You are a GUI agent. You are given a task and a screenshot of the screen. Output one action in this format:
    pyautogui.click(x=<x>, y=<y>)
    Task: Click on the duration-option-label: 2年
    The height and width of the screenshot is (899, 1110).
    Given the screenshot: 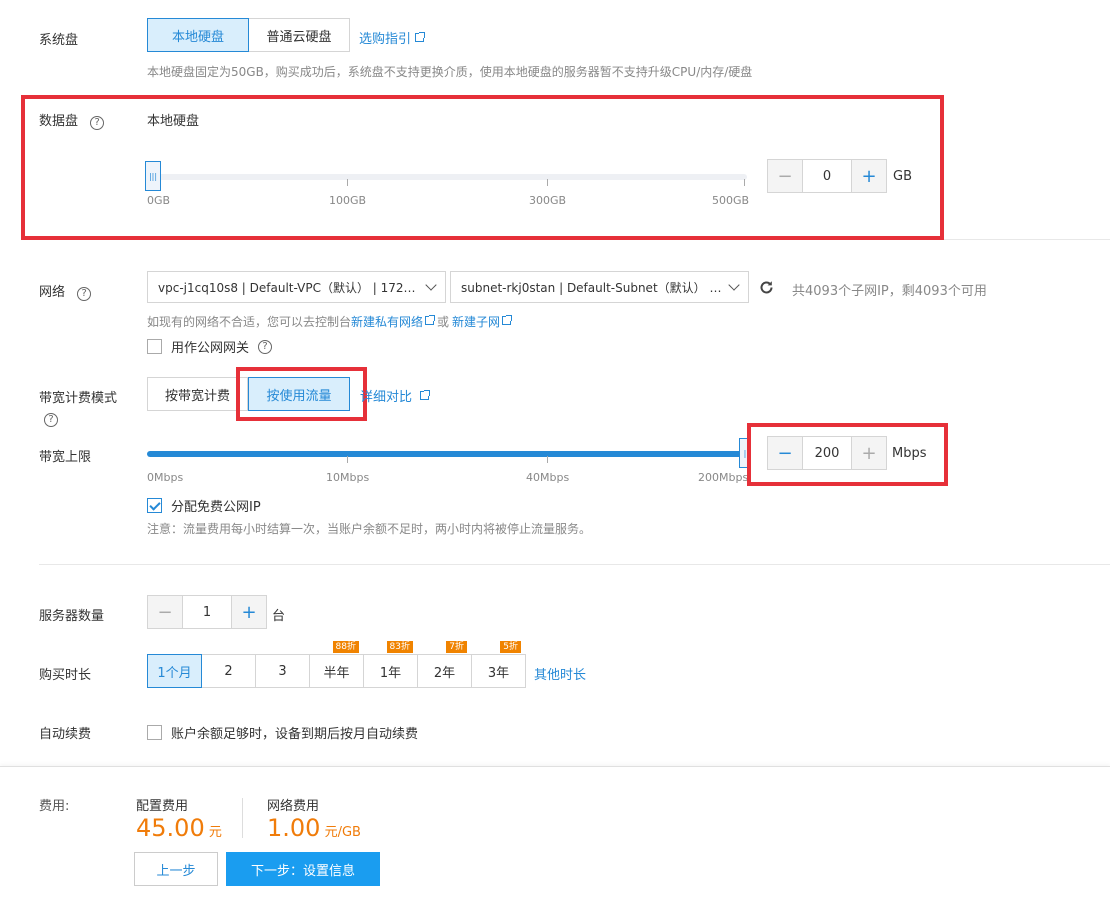 What is the action you would take?
    pyautogui.click(x=444, y=673)
    